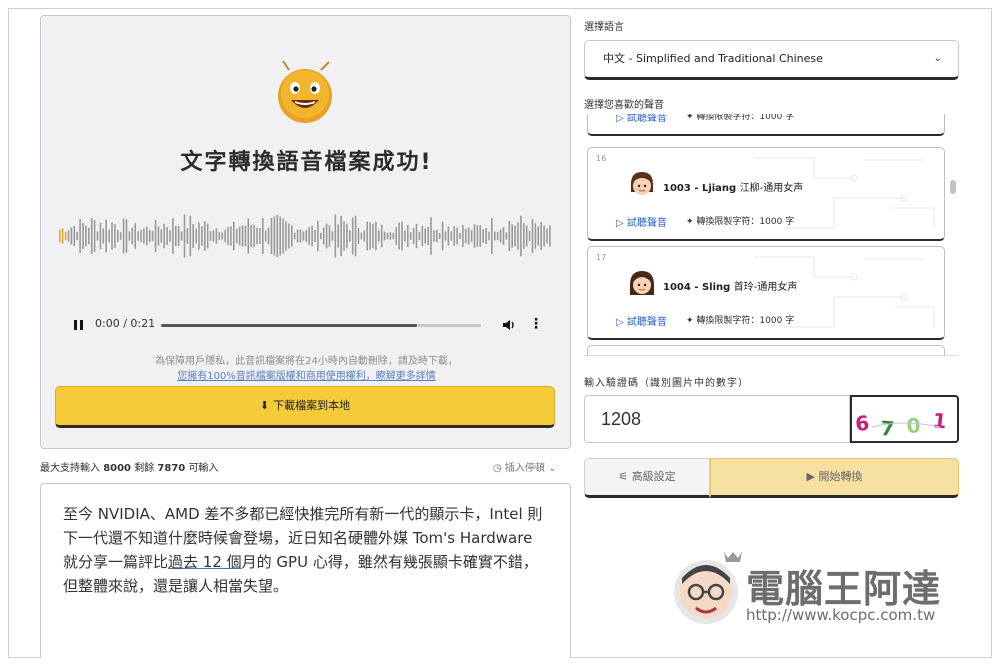  What do you see at coordinates (305, 407) in the screenshot?
I see `download-button: ⬇ 下載檔案到本地` at bounding box center [305, 407].